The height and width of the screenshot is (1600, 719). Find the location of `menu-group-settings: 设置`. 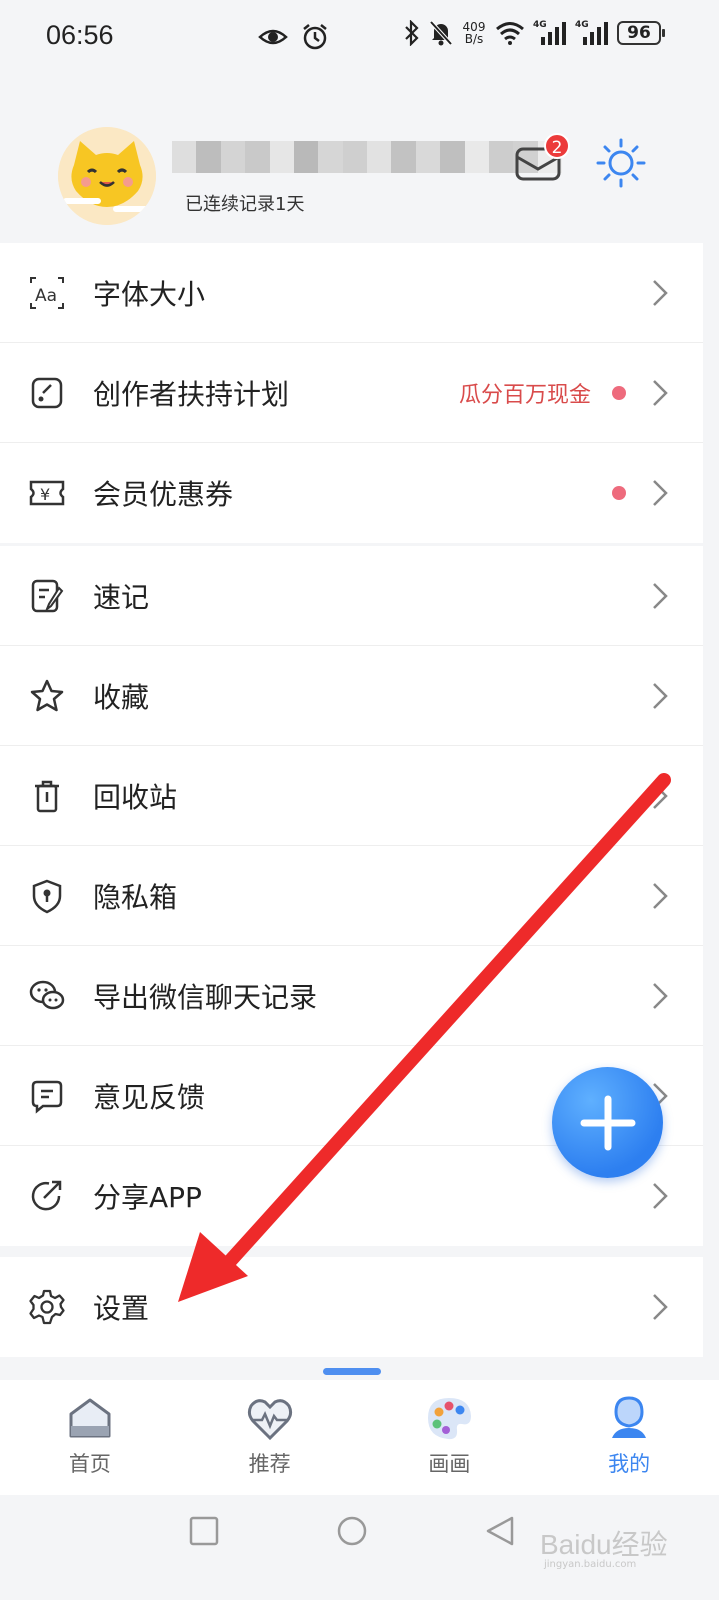

menu-group-settings: 设置 is located at coordinates (351, 1307).